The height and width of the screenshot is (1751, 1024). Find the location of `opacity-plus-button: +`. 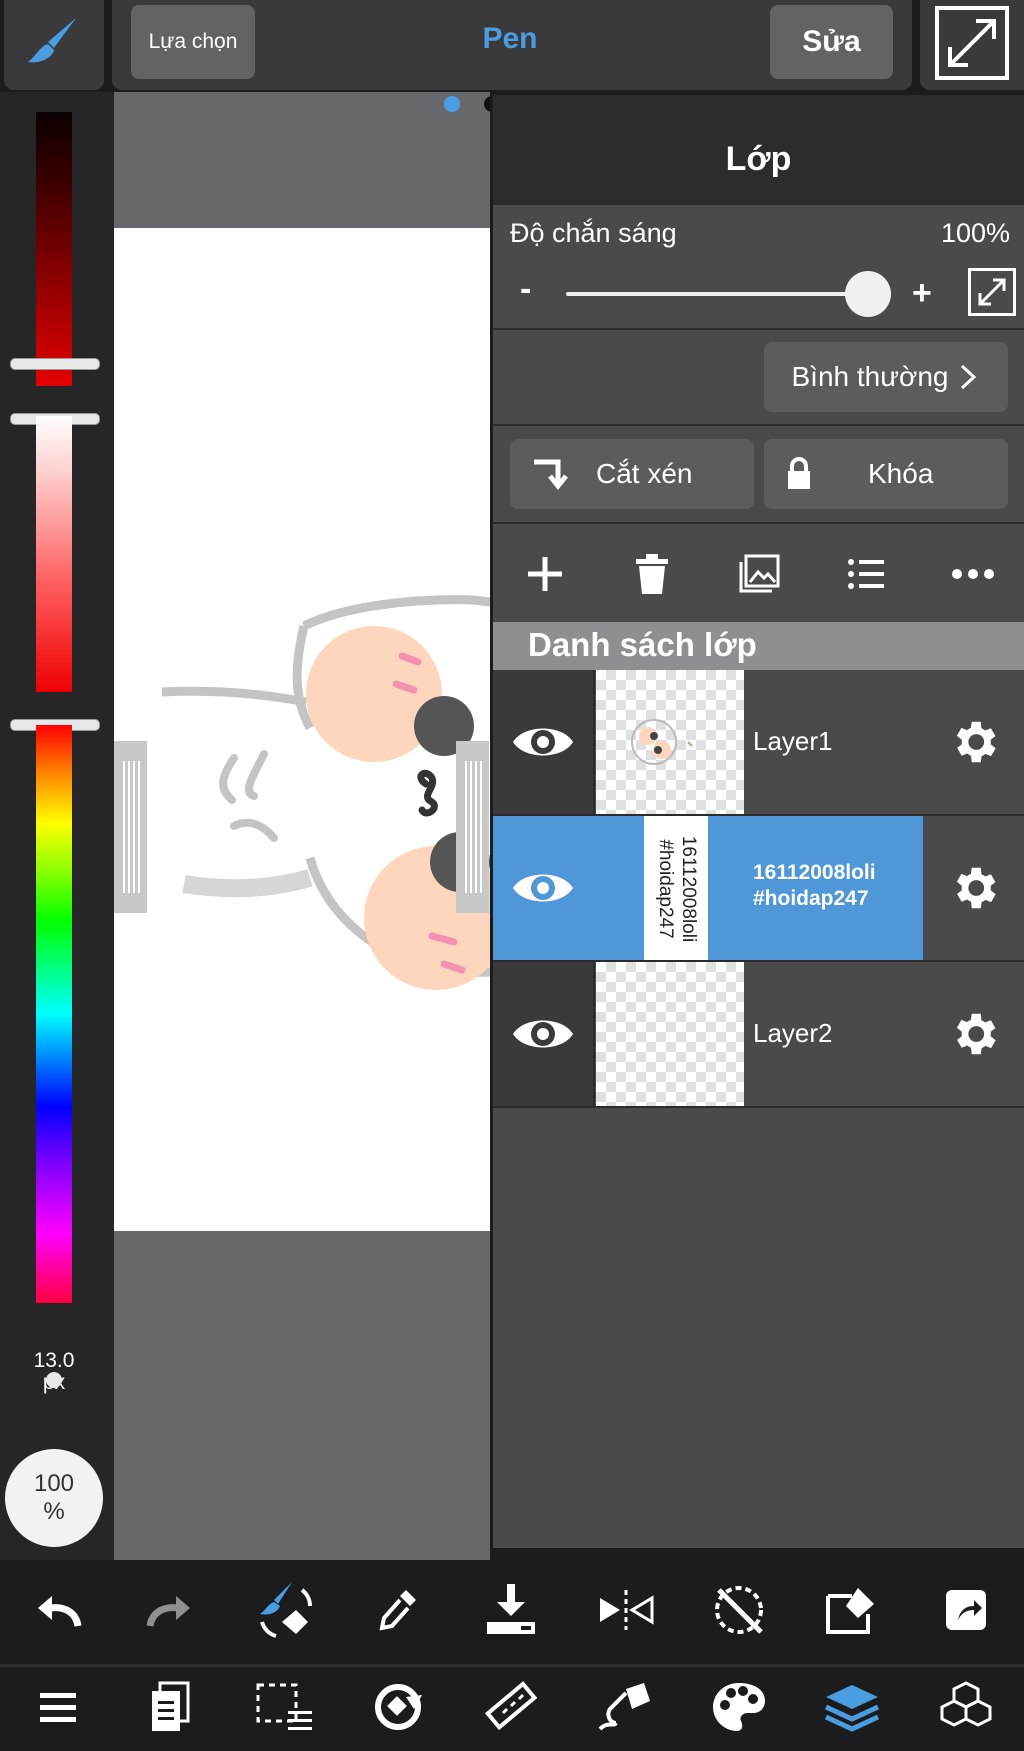

opacity-plus-button: + is located at coordinates (922, 293).